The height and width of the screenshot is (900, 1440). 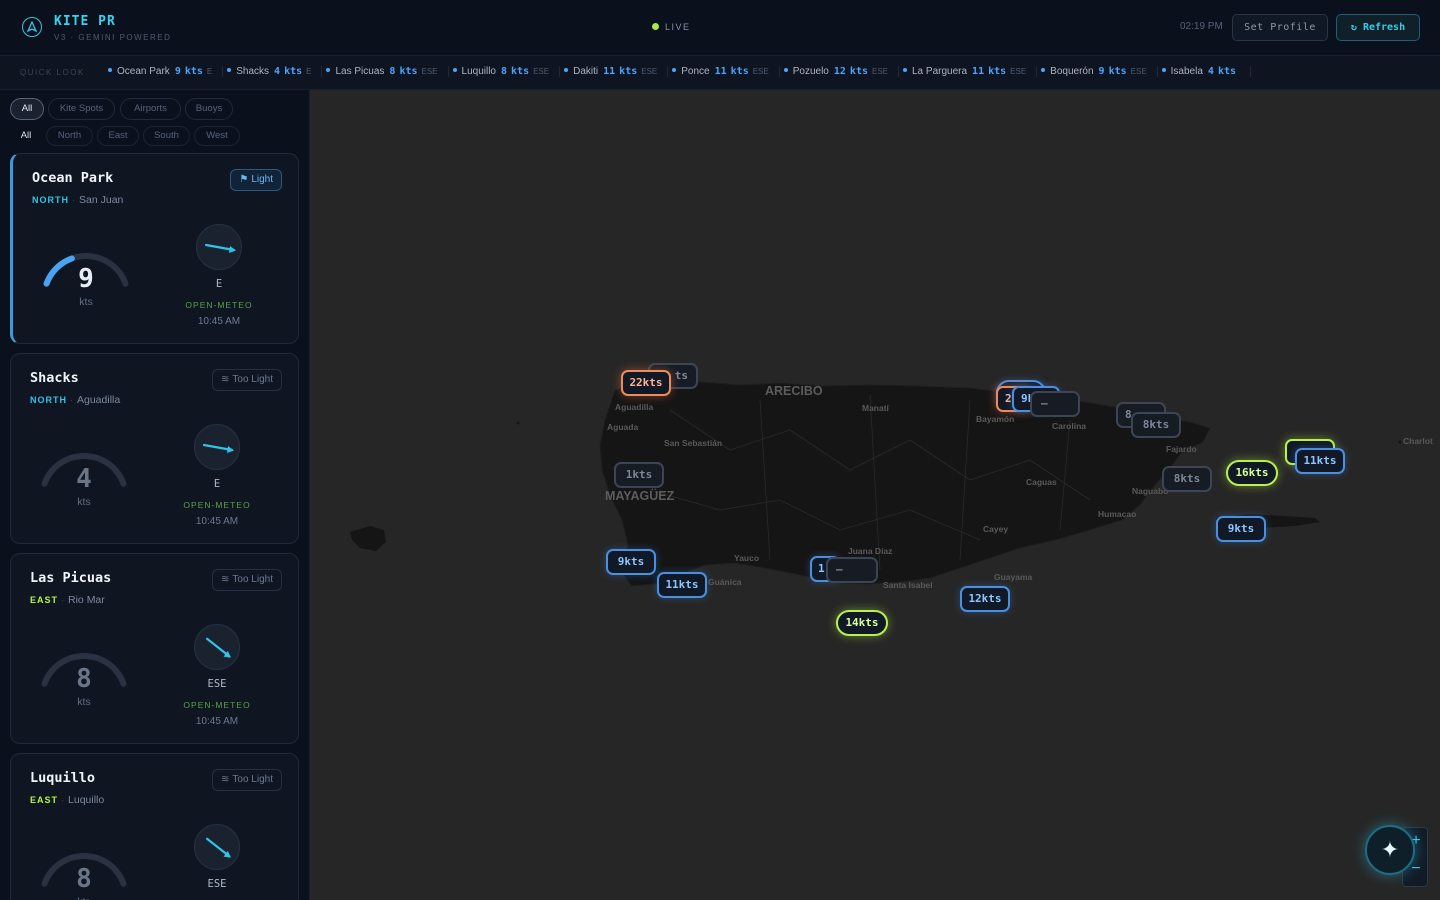 I want to click on ticker-spot-name: Boquerón, so click(x=1072, y=71).